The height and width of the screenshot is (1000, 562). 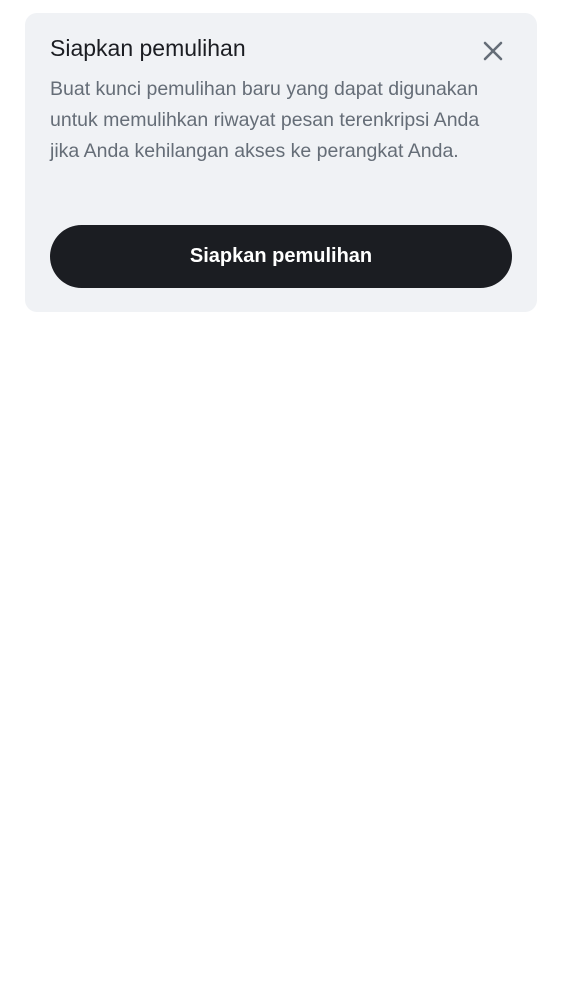 I want to click on card-title: Siapkan pemulihan, so click(x=148, y=48).